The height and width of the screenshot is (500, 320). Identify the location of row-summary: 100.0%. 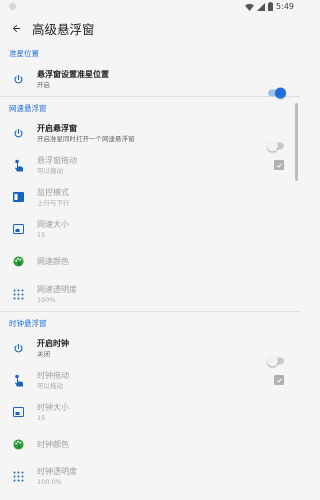
(49, 481).